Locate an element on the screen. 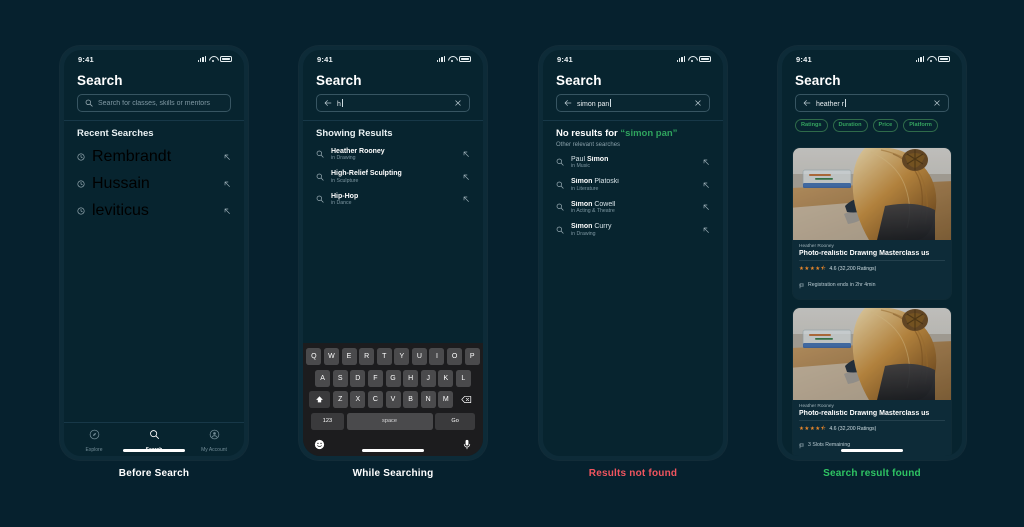 This screenshot has width=1024, height=527. list-item: Hussain is located at coordinates (154, 183).